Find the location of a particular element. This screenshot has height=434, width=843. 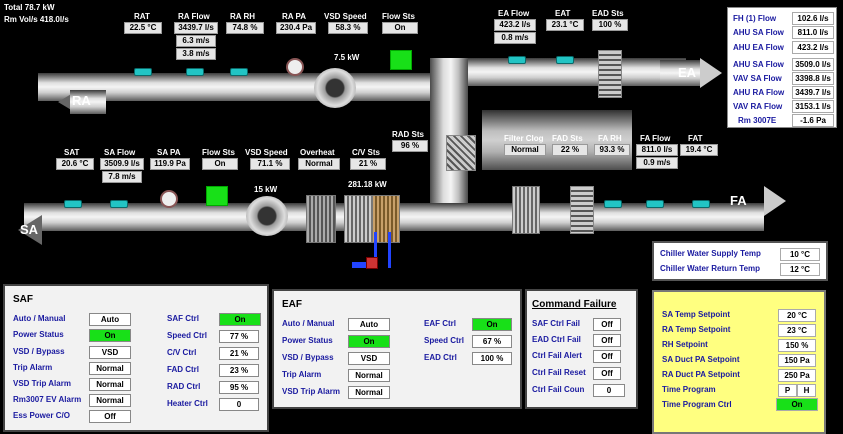

eat-value: 23.1 °C is located at coordinates (565, 25).